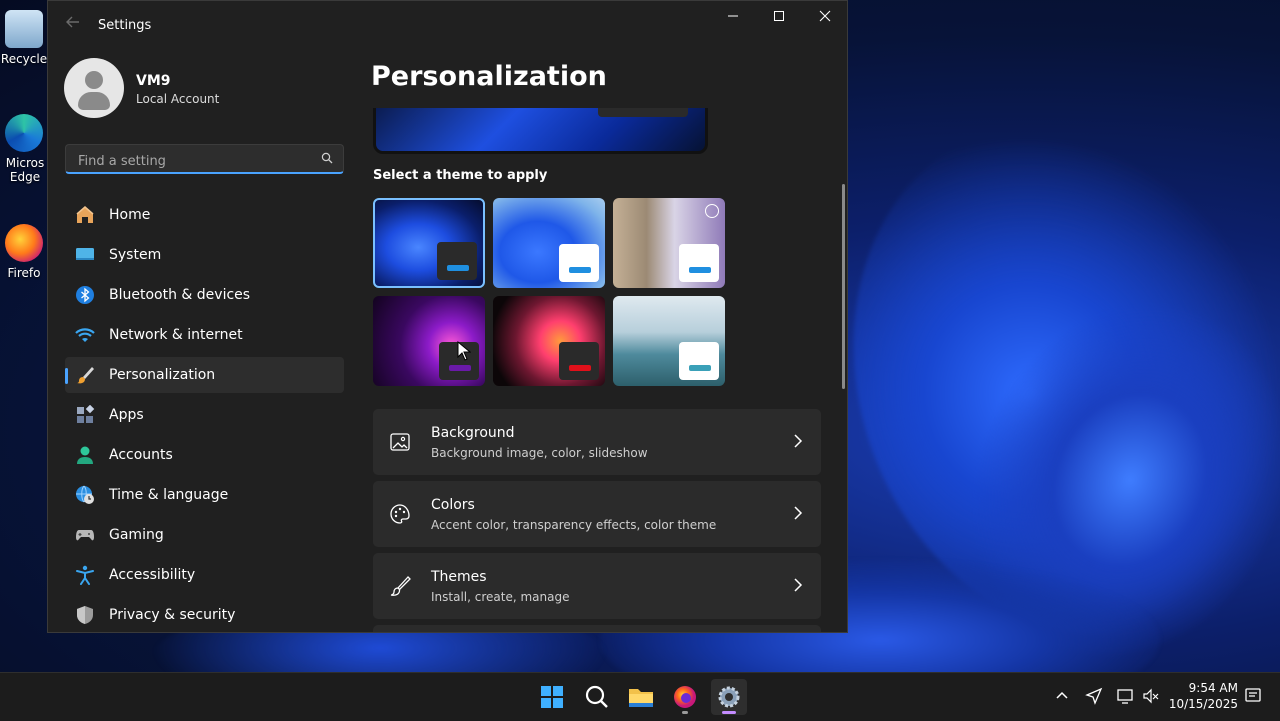 The image size is (1280, 721). What do you see at coordinates (204, 535) in the screenshot?
I see `sidebar-item-gaming: Gaming` at bounding box center [204, 535].